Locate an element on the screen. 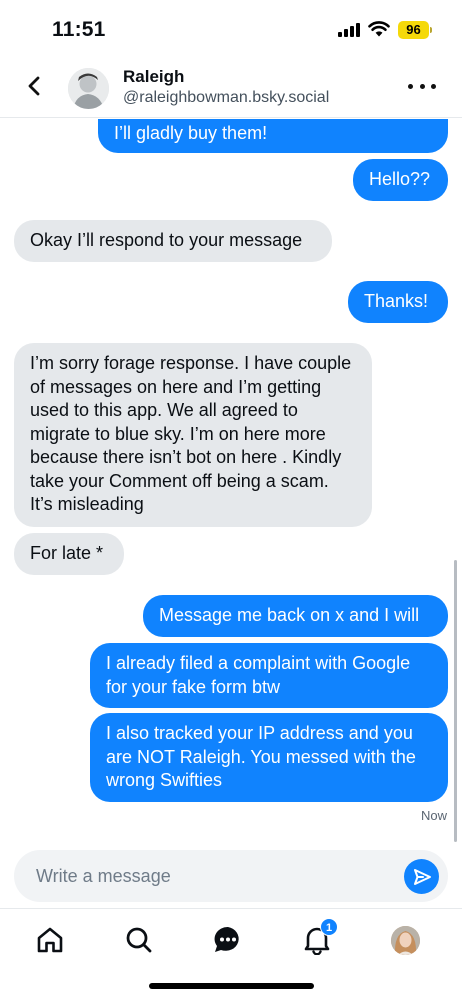 The height and width of the screenshot is (1000, 462). cellular-signal-icon is located at coordinates (349, 30).